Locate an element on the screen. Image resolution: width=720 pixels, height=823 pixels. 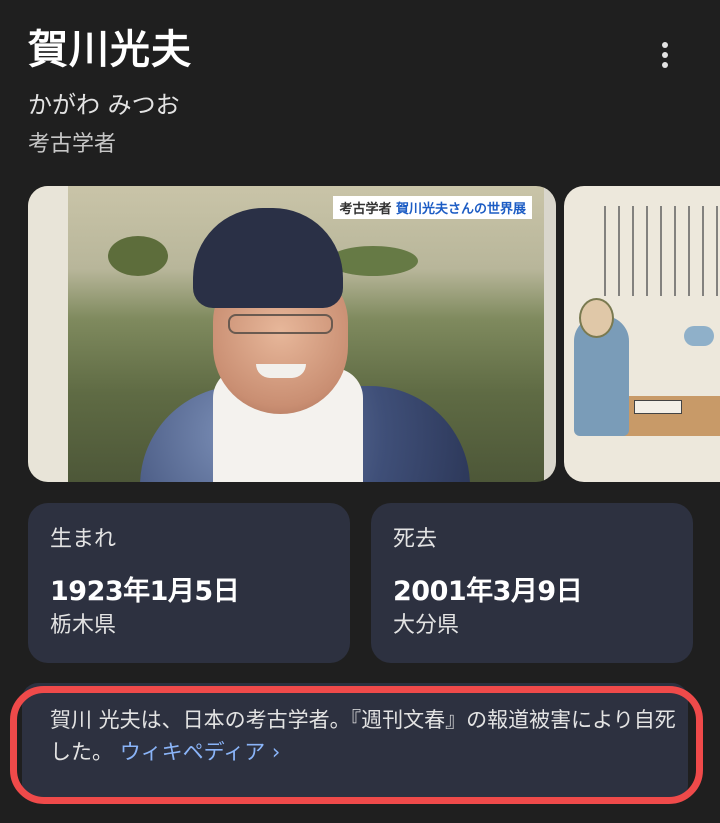
photo-tree is located at coordinates (138, 256).